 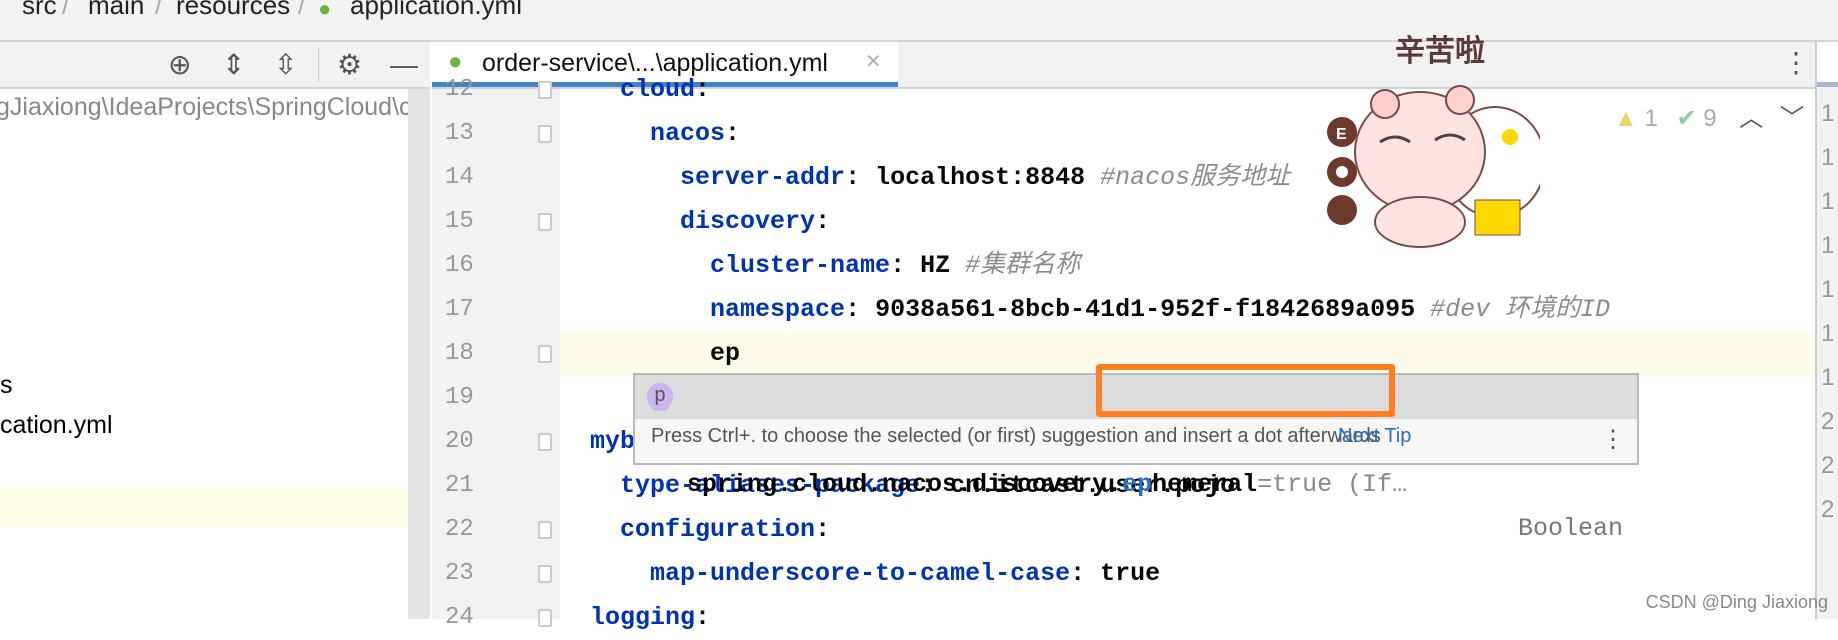 I want to click on split-editor-strip: 1 1 1 1 1 1 1 2 2 2, so click(x=1826, y=330).